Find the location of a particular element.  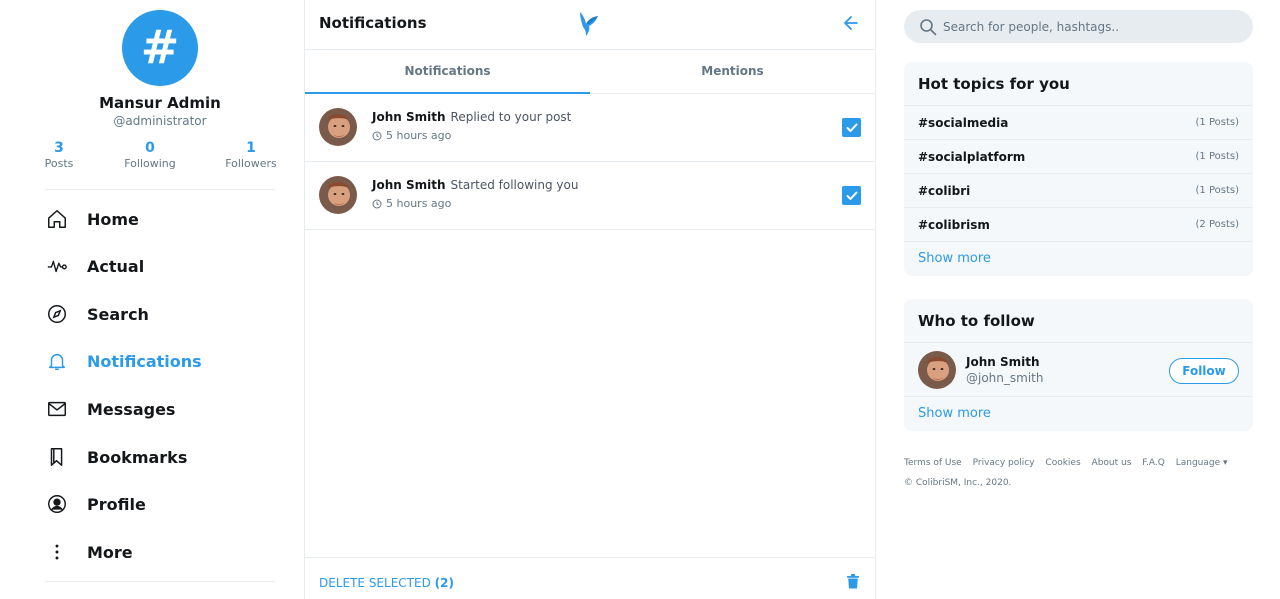

stat-label: Followers is located at coordinates (251, 163).